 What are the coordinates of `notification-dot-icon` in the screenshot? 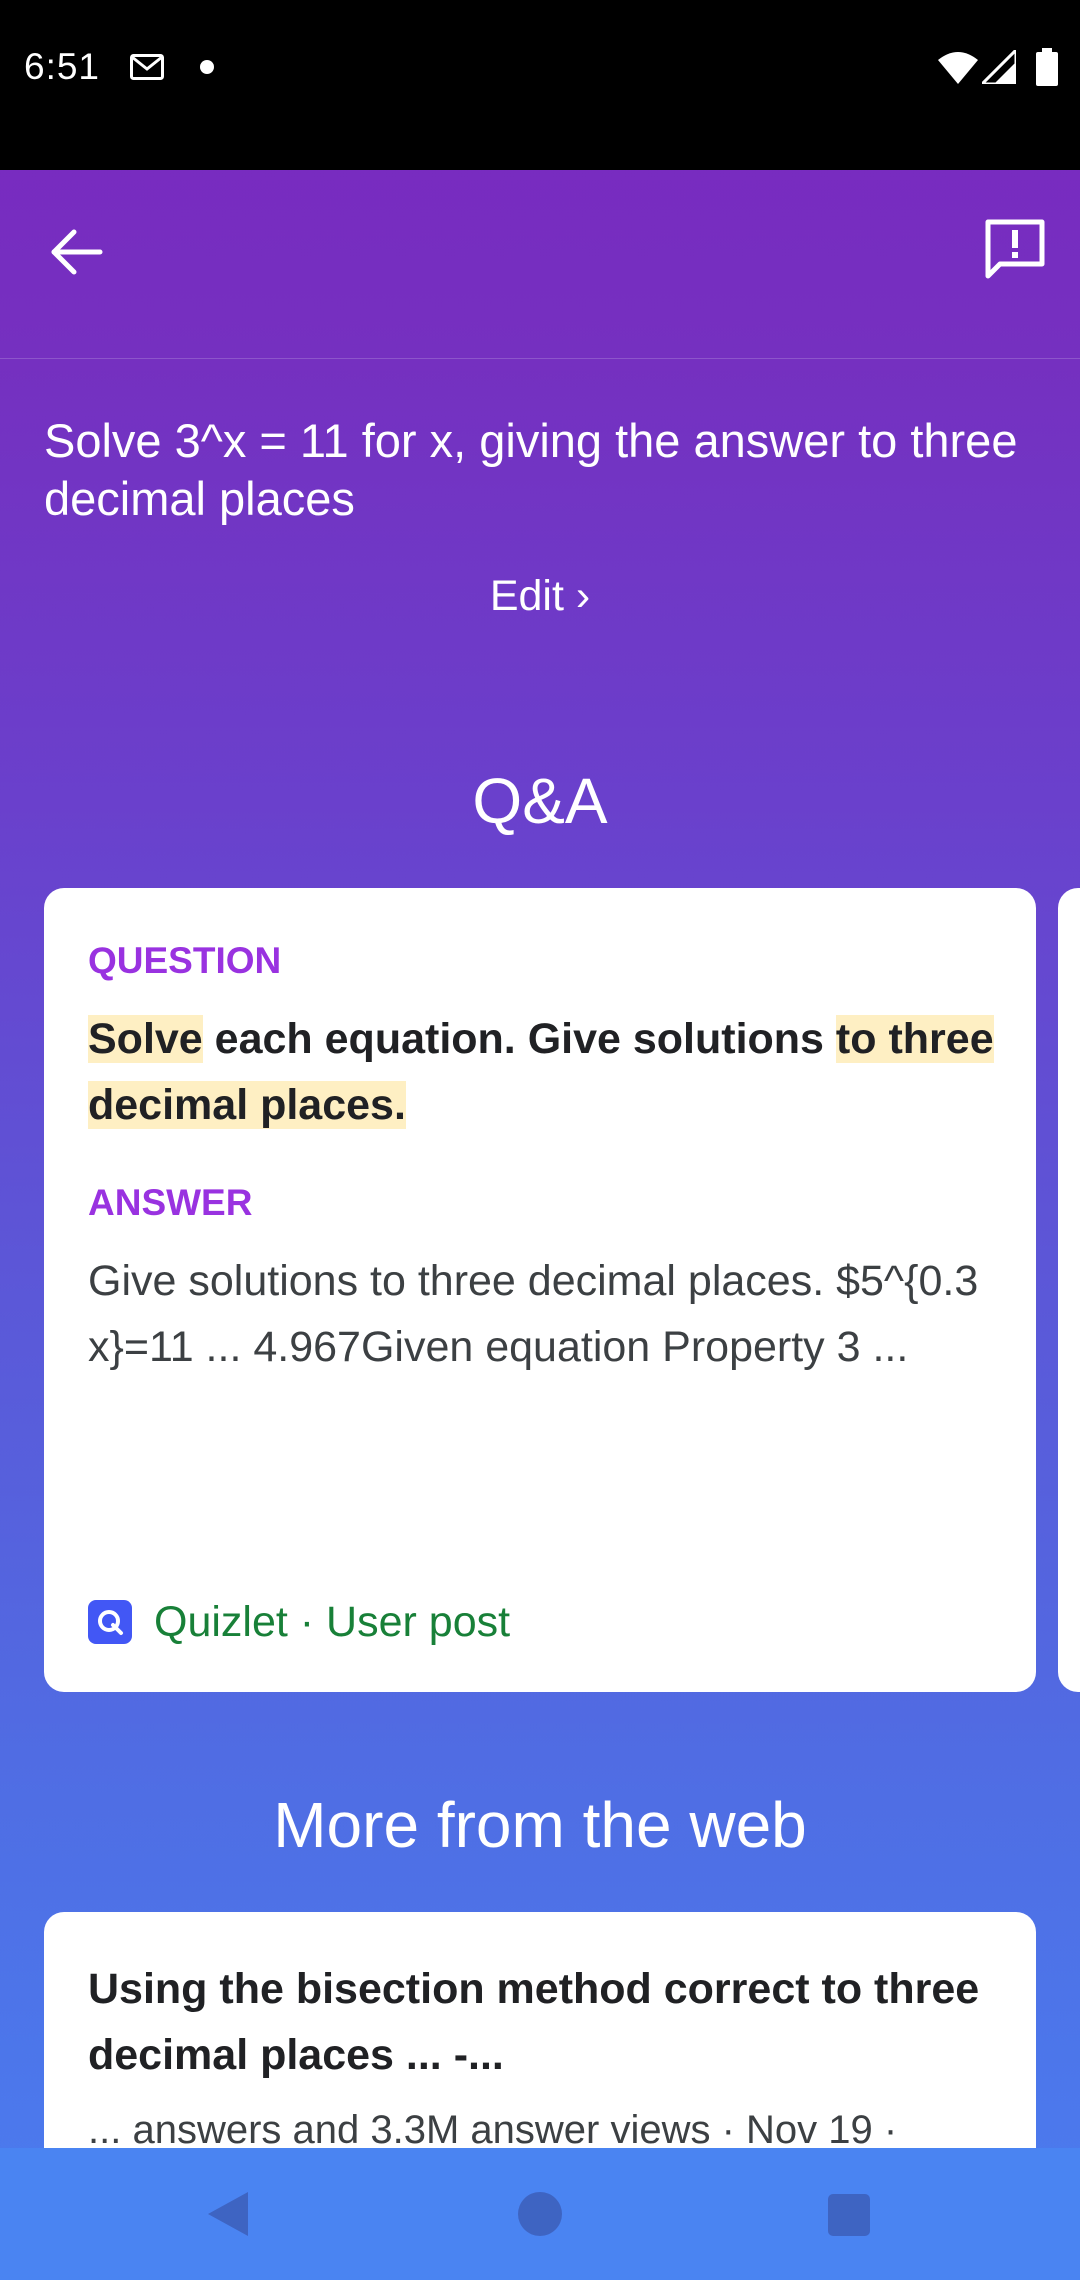 It's located at (207, 67).